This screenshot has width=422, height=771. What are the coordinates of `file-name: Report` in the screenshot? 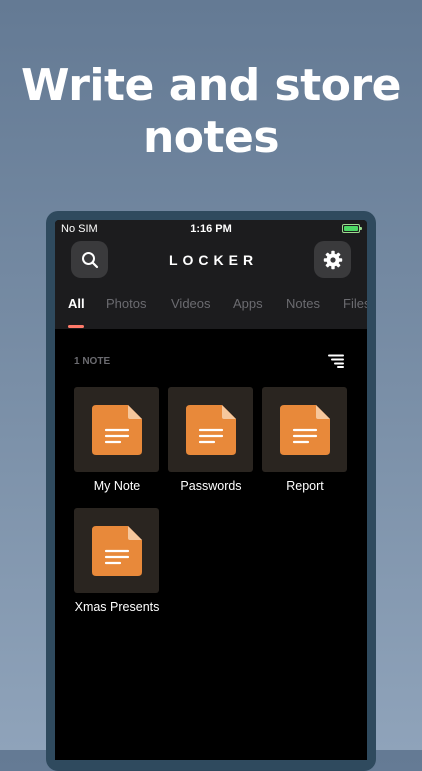 It's located at (305, 486).